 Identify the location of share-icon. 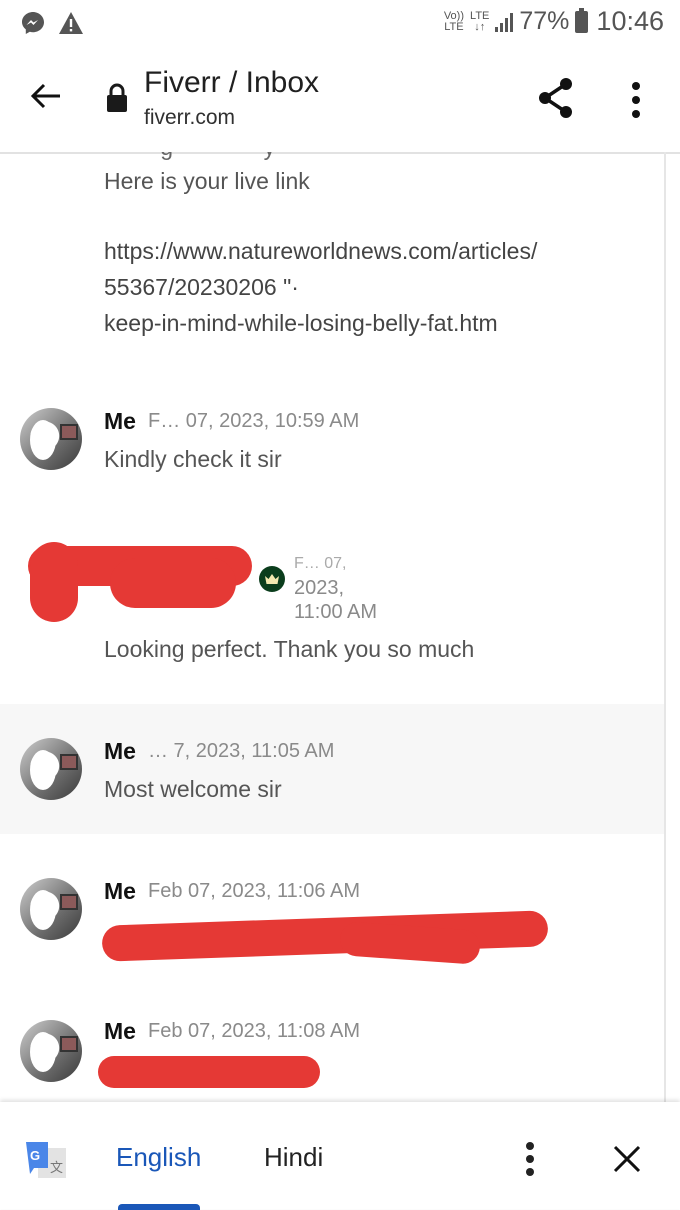
(556, 98).